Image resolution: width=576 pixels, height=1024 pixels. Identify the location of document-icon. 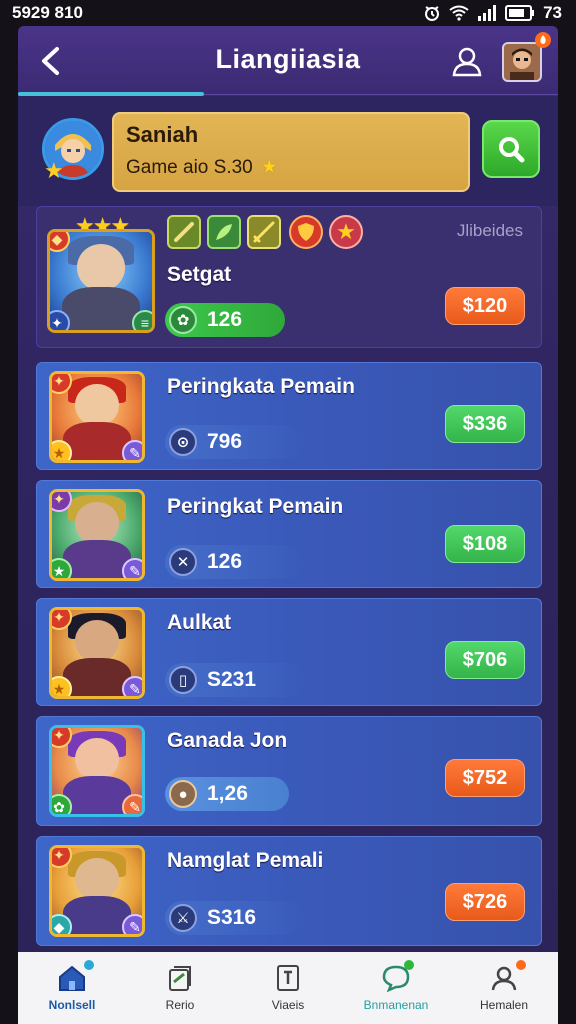
(288, 978).